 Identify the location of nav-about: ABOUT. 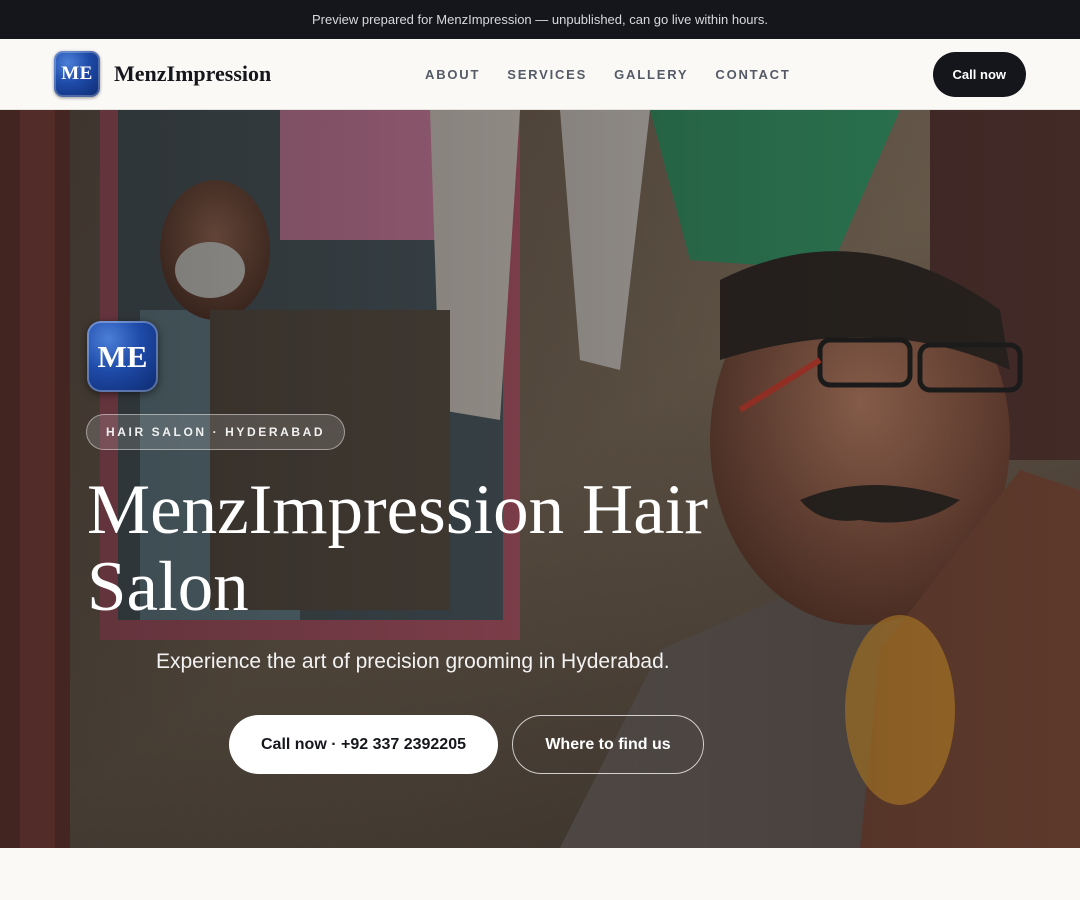
(452, 74).